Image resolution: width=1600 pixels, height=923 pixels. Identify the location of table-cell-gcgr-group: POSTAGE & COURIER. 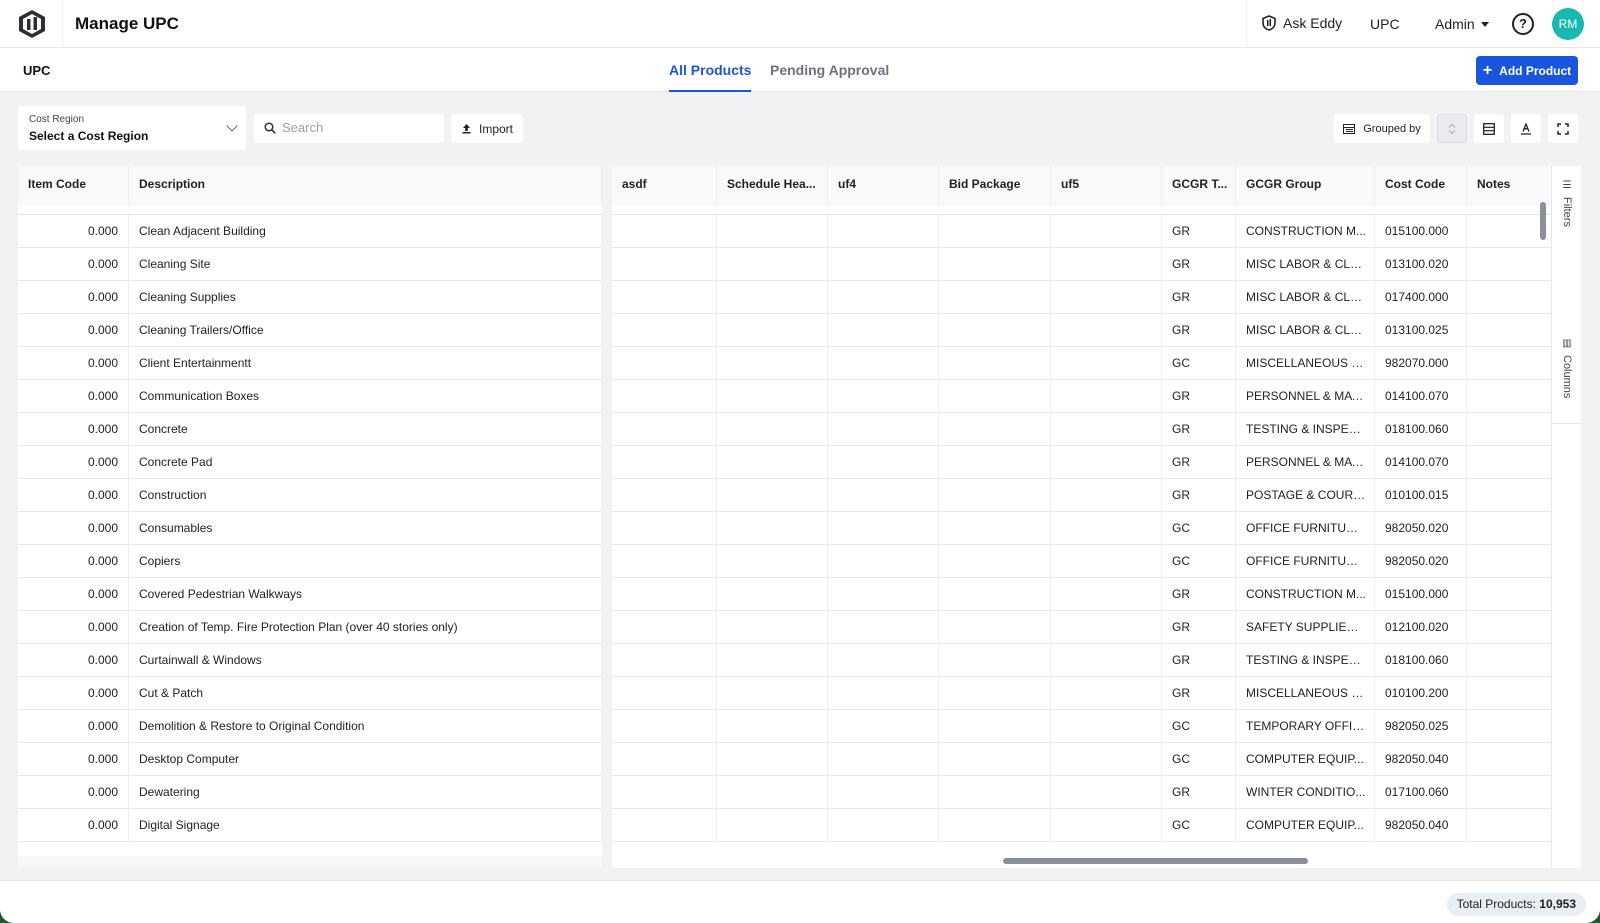
(1305, 495).